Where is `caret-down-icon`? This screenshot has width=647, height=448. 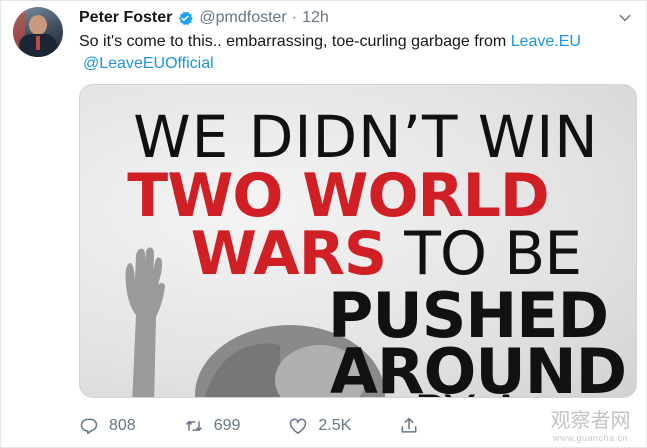 caret-down-icon is located at coordinates (625, 18).